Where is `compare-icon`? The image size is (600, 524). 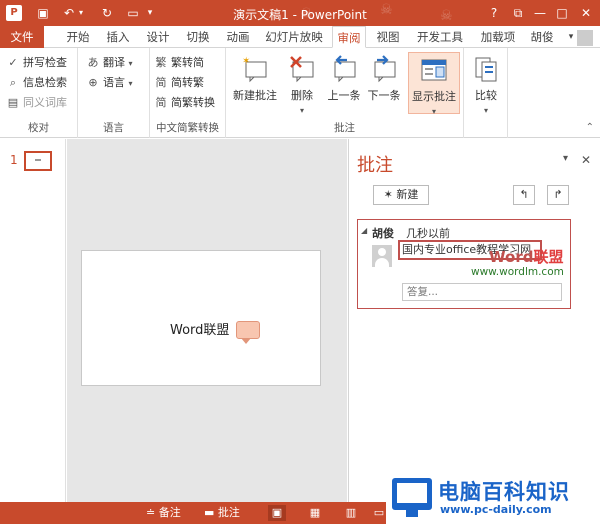
compare-icon is located at coordinates (486, 69).